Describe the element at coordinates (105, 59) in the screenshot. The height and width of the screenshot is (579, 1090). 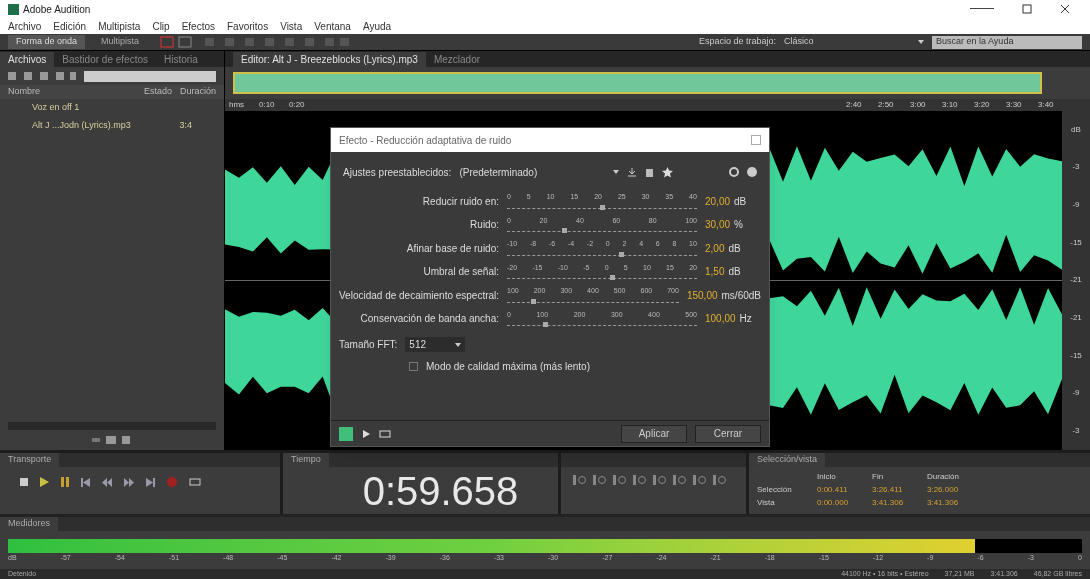
I see `panel-tab: Bastidor de efectos` at that location.